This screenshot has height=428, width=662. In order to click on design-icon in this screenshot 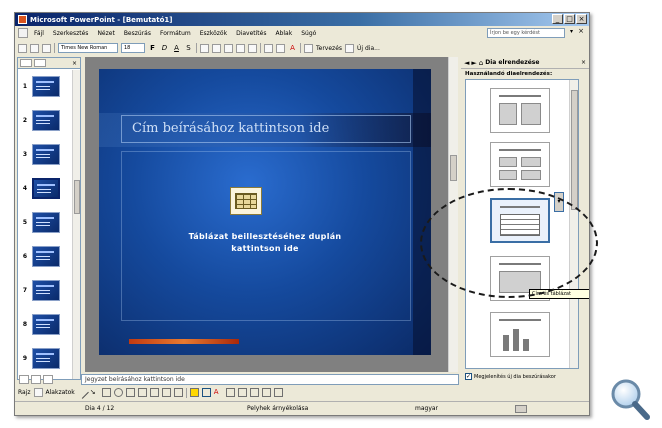, I will do `click(308, 48)`.